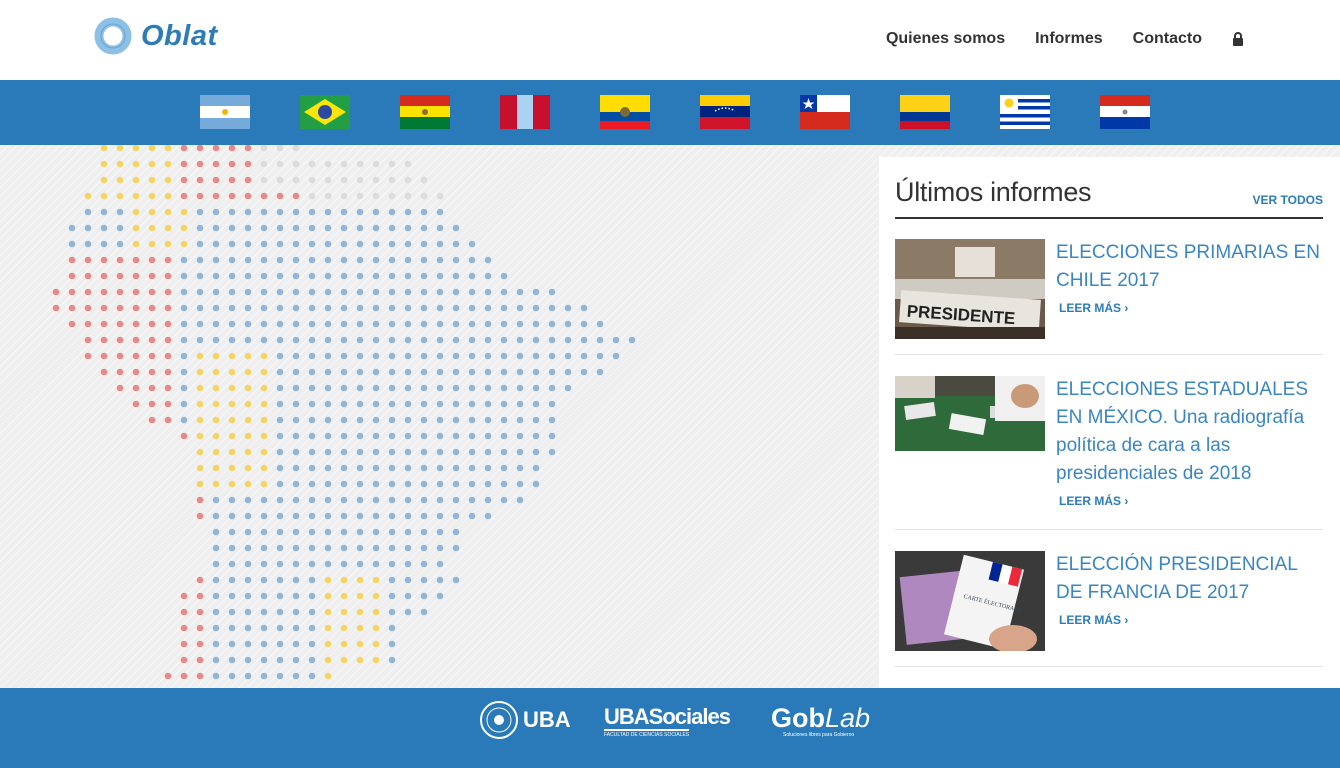 The height and width of the screenshot is (768, 1340). What do you see at coordinates (1238, 39) in the screenshot?
I see `lock-icon` at bounding box center [1238, 39].